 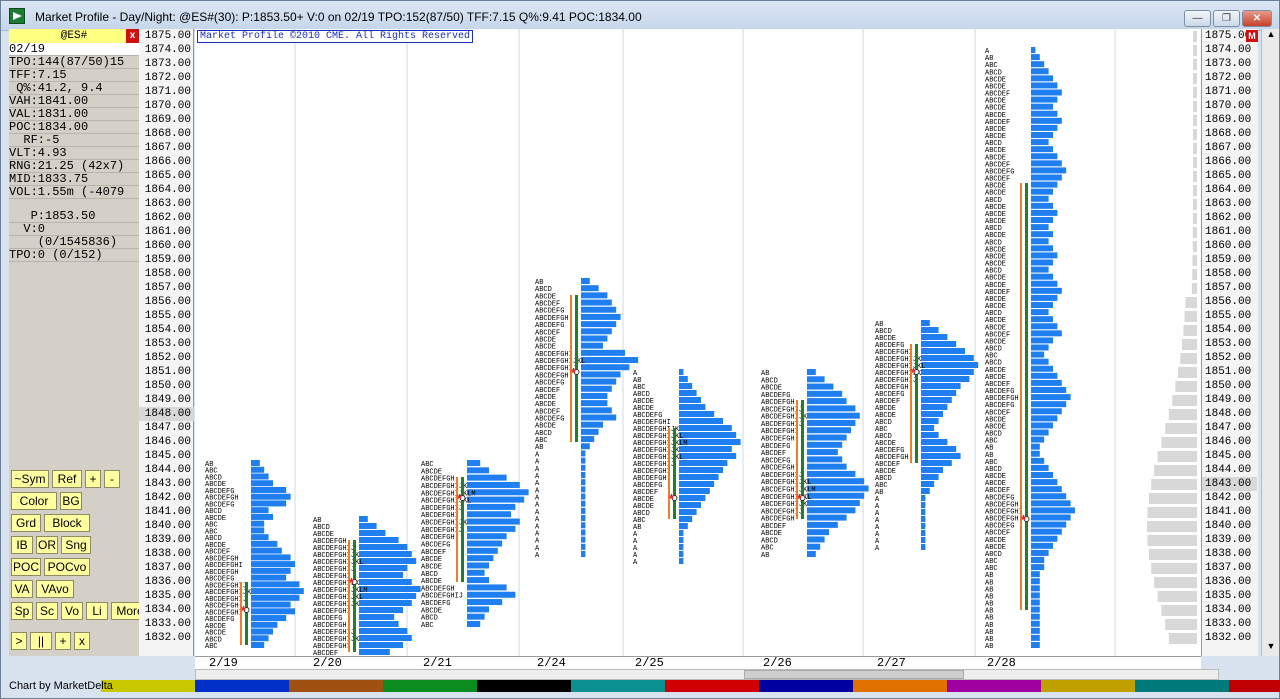 What do you see at coordinates (167, 218) in the screenshot?
I see `price-tick: 1862.00` at bounding box center [167, 218].